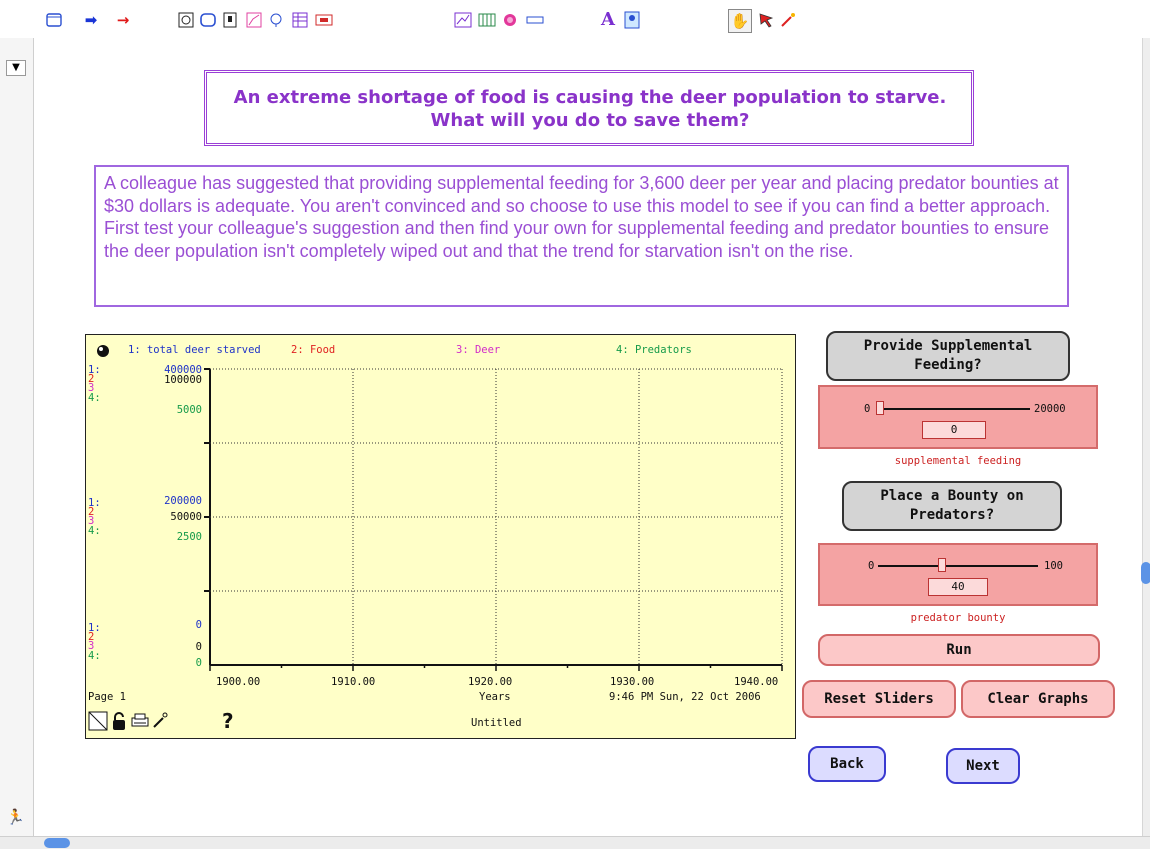 The image size is (1150, 849). I want to click on clear-graphs-button: Clear Graphs, so click(1038, 699).